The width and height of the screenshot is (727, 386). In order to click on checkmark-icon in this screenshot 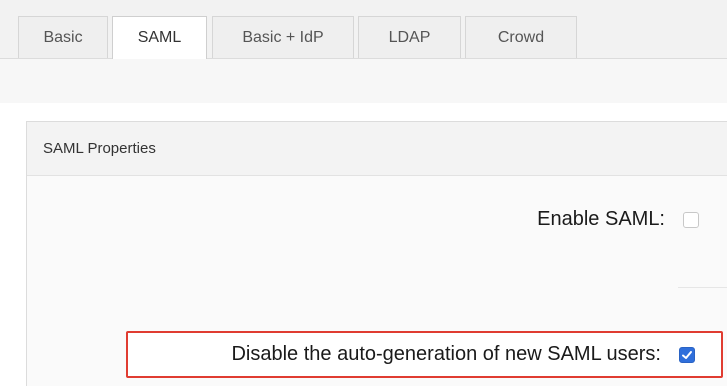, I will do `click(687, 354)`.